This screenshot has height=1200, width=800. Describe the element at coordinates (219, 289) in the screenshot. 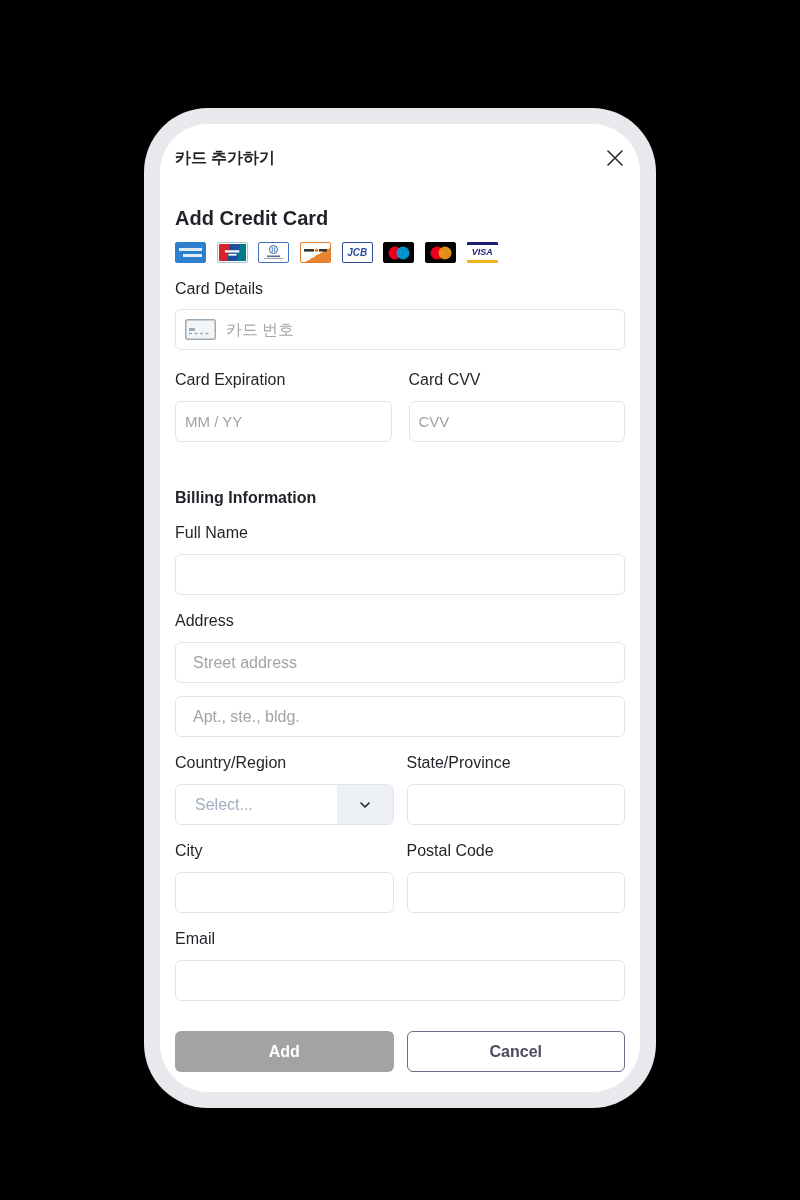

I see `field-label: Card Details` at that location.